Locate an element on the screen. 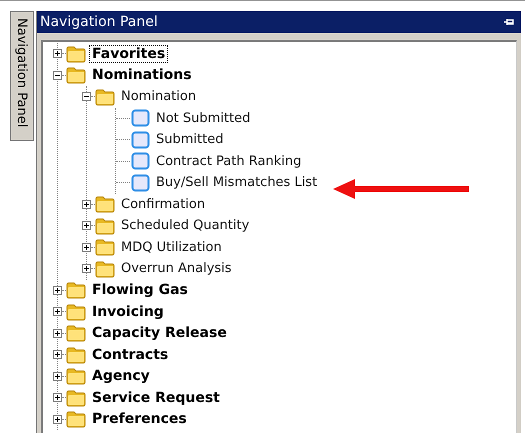 This screenshot has width=525, height=433. tree-item: MDQ Utilization is located at coordinates (171, 247).